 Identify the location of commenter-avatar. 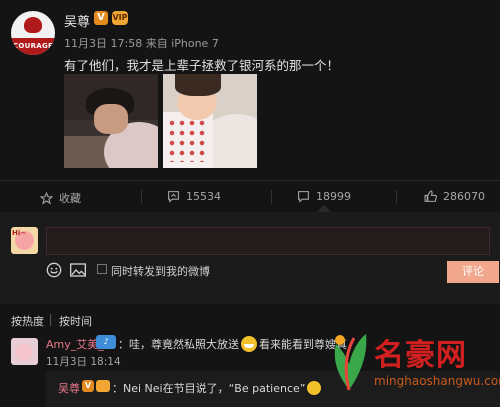
(24, 351).